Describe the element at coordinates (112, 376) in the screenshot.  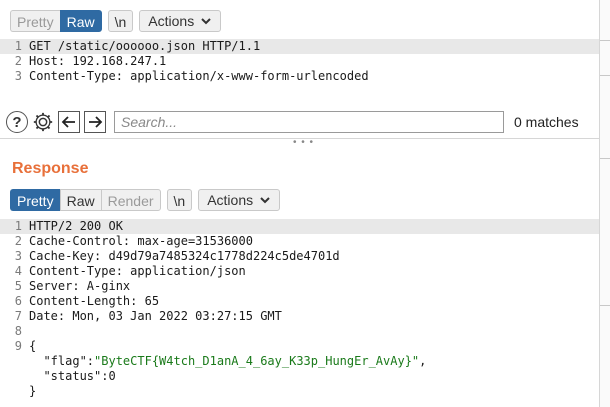
I see `json-value: 0` at that location.